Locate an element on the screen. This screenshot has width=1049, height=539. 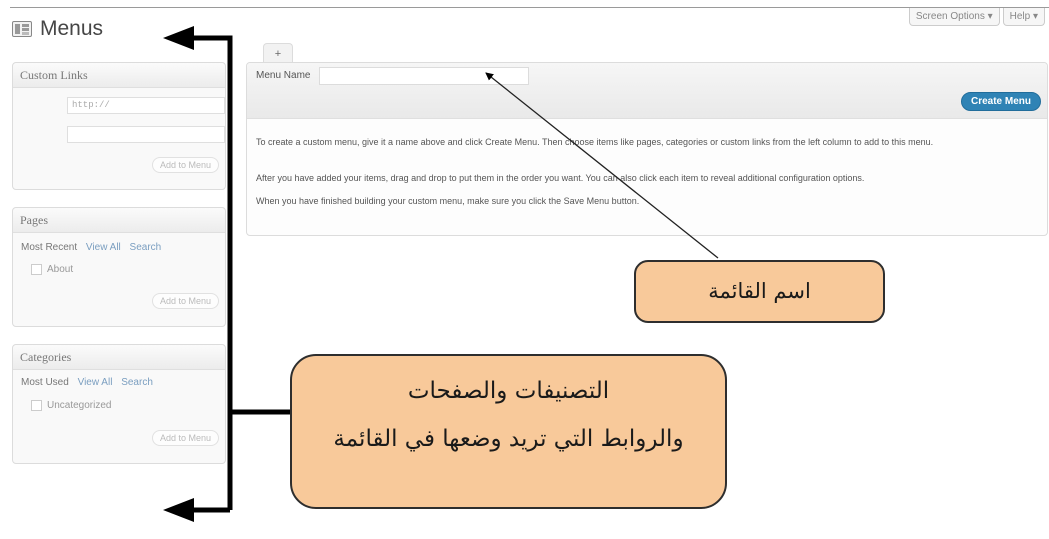
menu-name-label: Menu Name is located at coordinates (283, 75).